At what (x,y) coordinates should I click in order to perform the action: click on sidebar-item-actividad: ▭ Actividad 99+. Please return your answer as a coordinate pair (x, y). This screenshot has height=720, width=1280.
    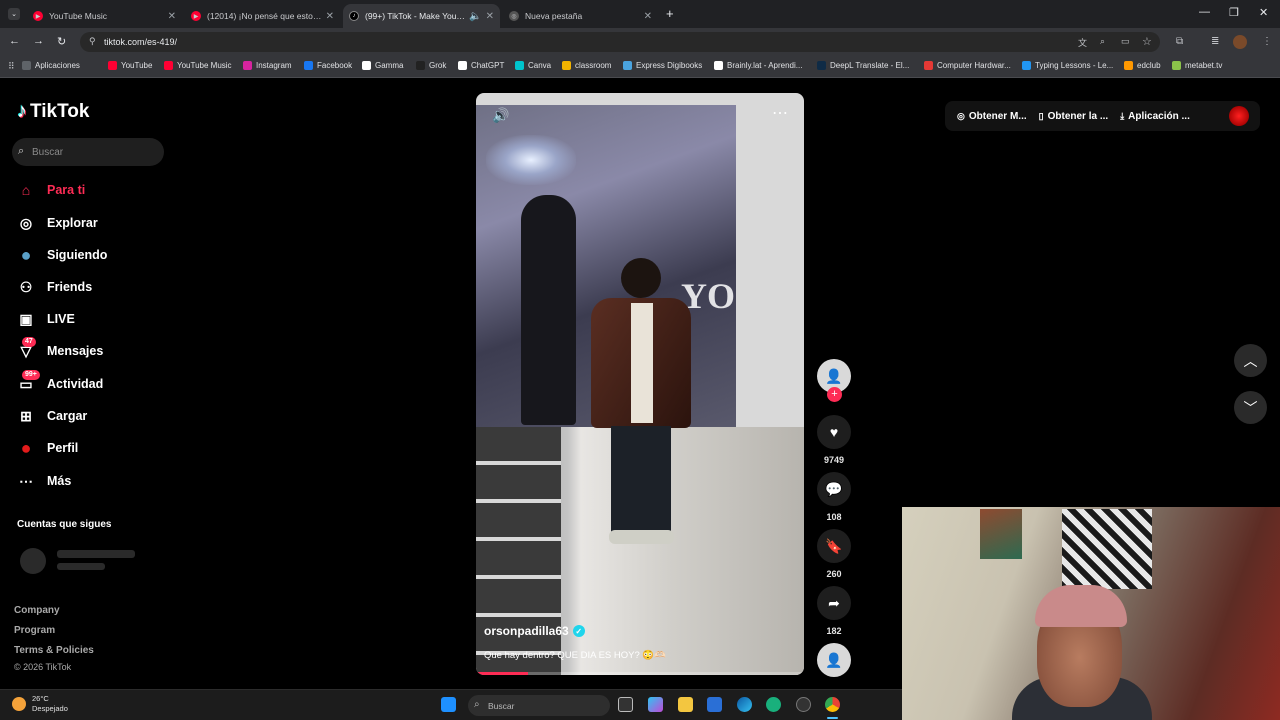
    Looking at the image, I should click on (60, 381).